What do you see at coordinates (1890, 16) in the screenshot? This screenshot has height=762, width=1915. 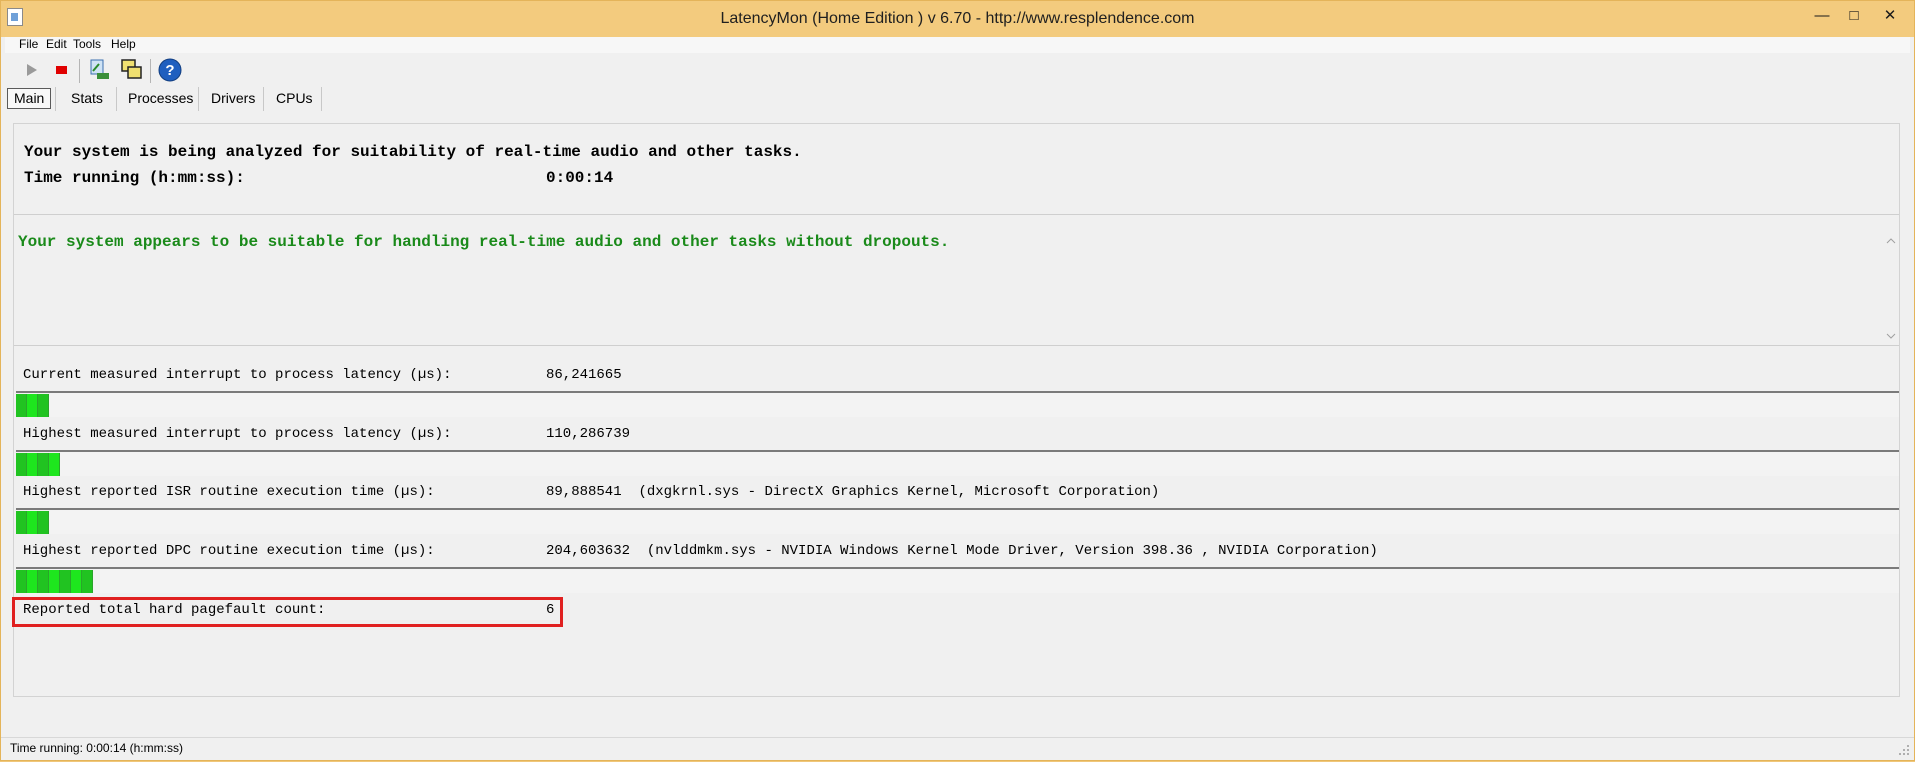 I see `close-button: ✕` at bounding box center [1890, 16].